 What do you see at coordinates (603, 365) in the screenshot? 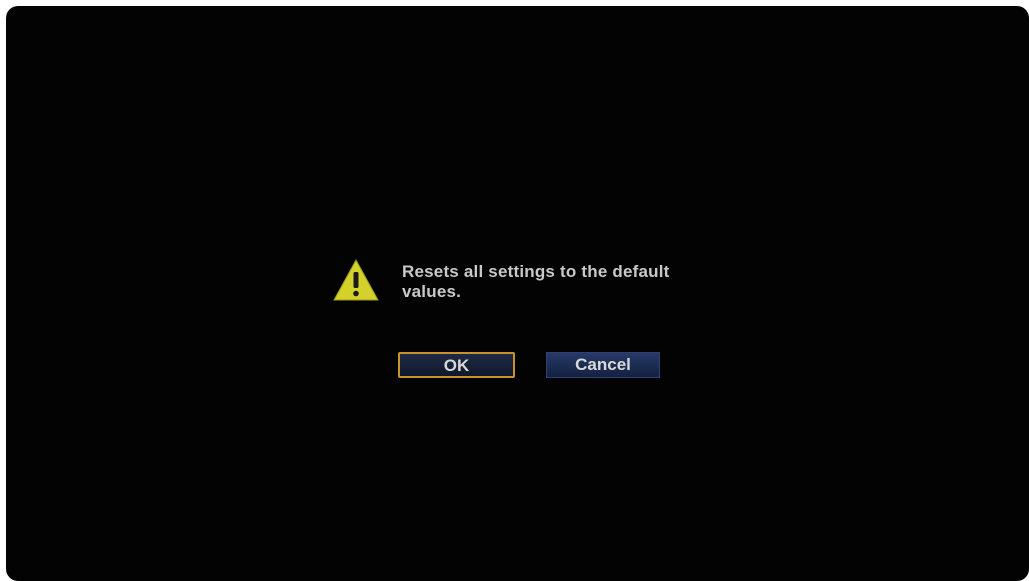
I see `cancel-button: Cancel` at bounding box center [603, 365].